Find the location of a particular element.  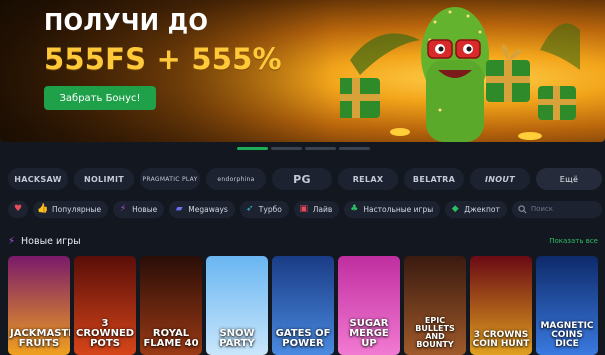

provider-label: RELAX is located at coordinates (368, 179).